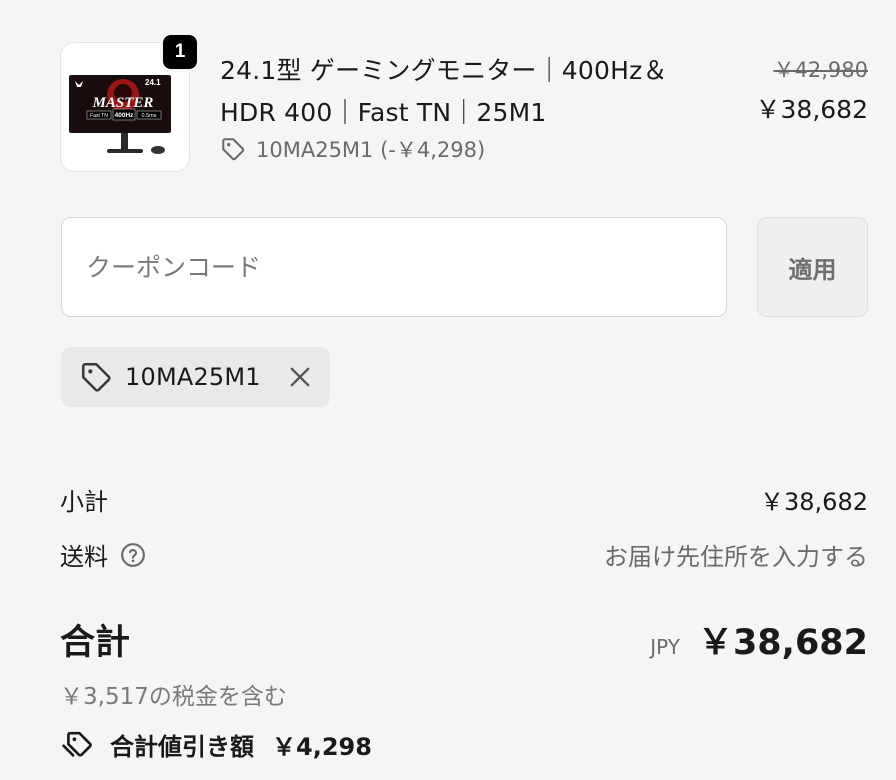  Describe the element at coordinates (812, 267) in the screenshot. I see `apply-coupon-button: 適用` at that location.